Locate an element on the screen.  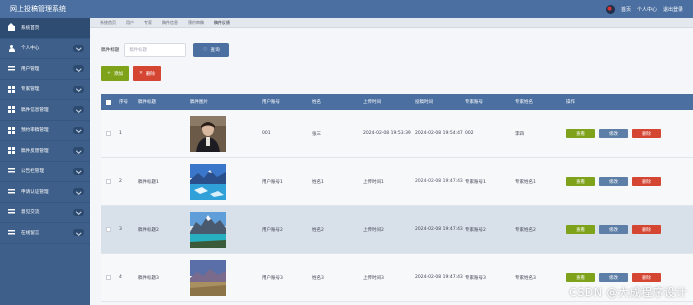
sidebar-item-profile: 个人中心 is located at coordinates (45, 49).